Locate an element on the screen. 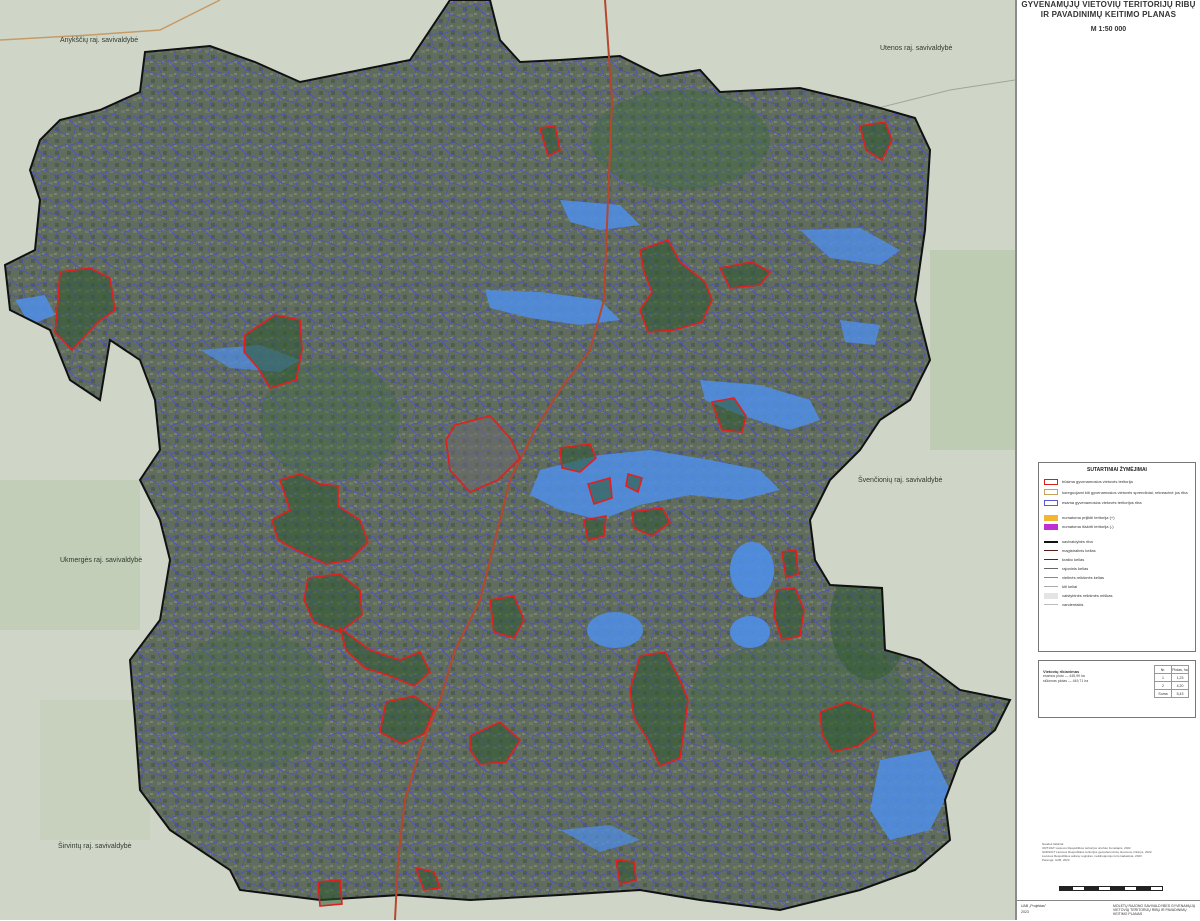 The height and width of the screenshot is (921, 1200). stats-cell: Plotas, ha is located at coordinates (1180, 669).